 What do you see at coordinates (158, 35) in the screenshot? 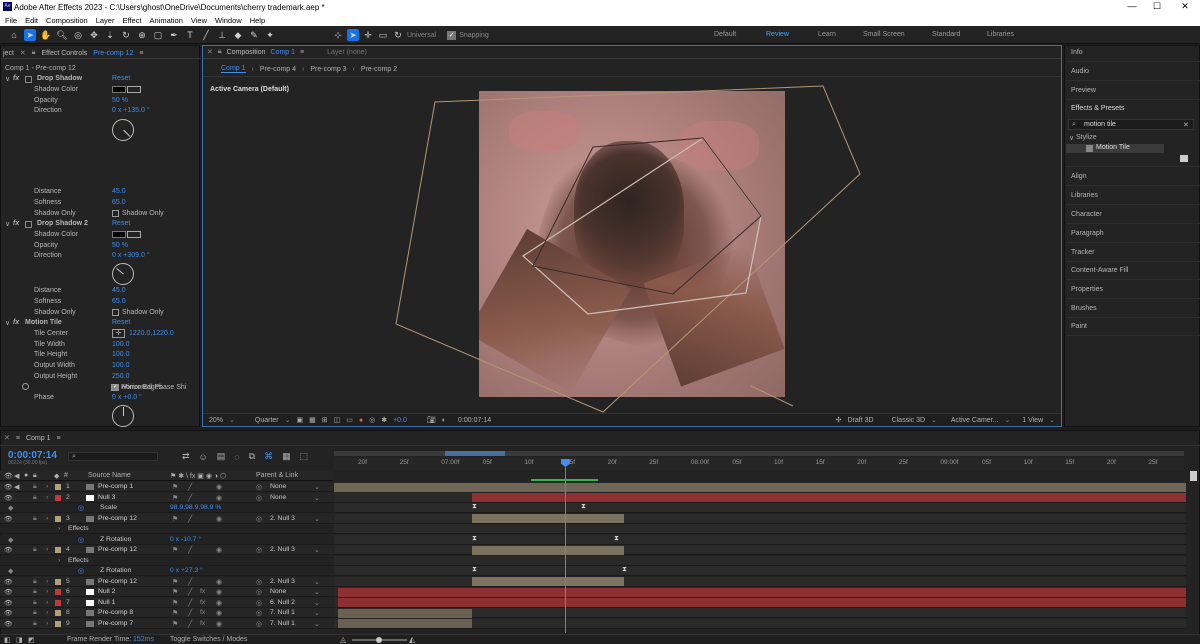
I see `rectangle-tool-icon: ▢` at bounding box center [158, 35].